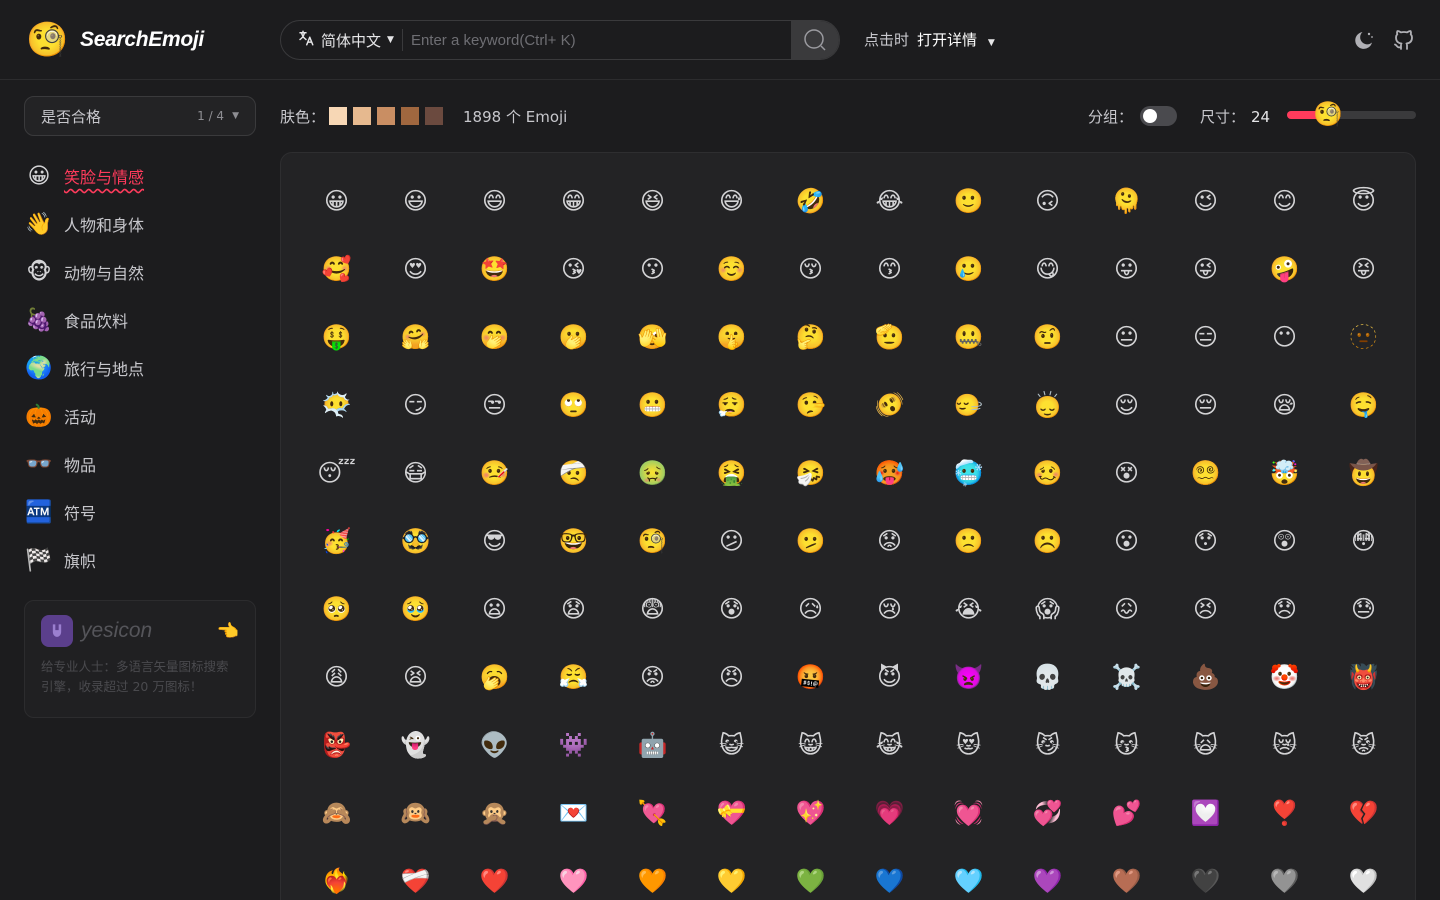 This screenshot has width=1440, height=900. What do you see at coordinates (1205, 609) in the screenshot?
I see `emoji-cell: 😣` at bounding box center [1205, 609].